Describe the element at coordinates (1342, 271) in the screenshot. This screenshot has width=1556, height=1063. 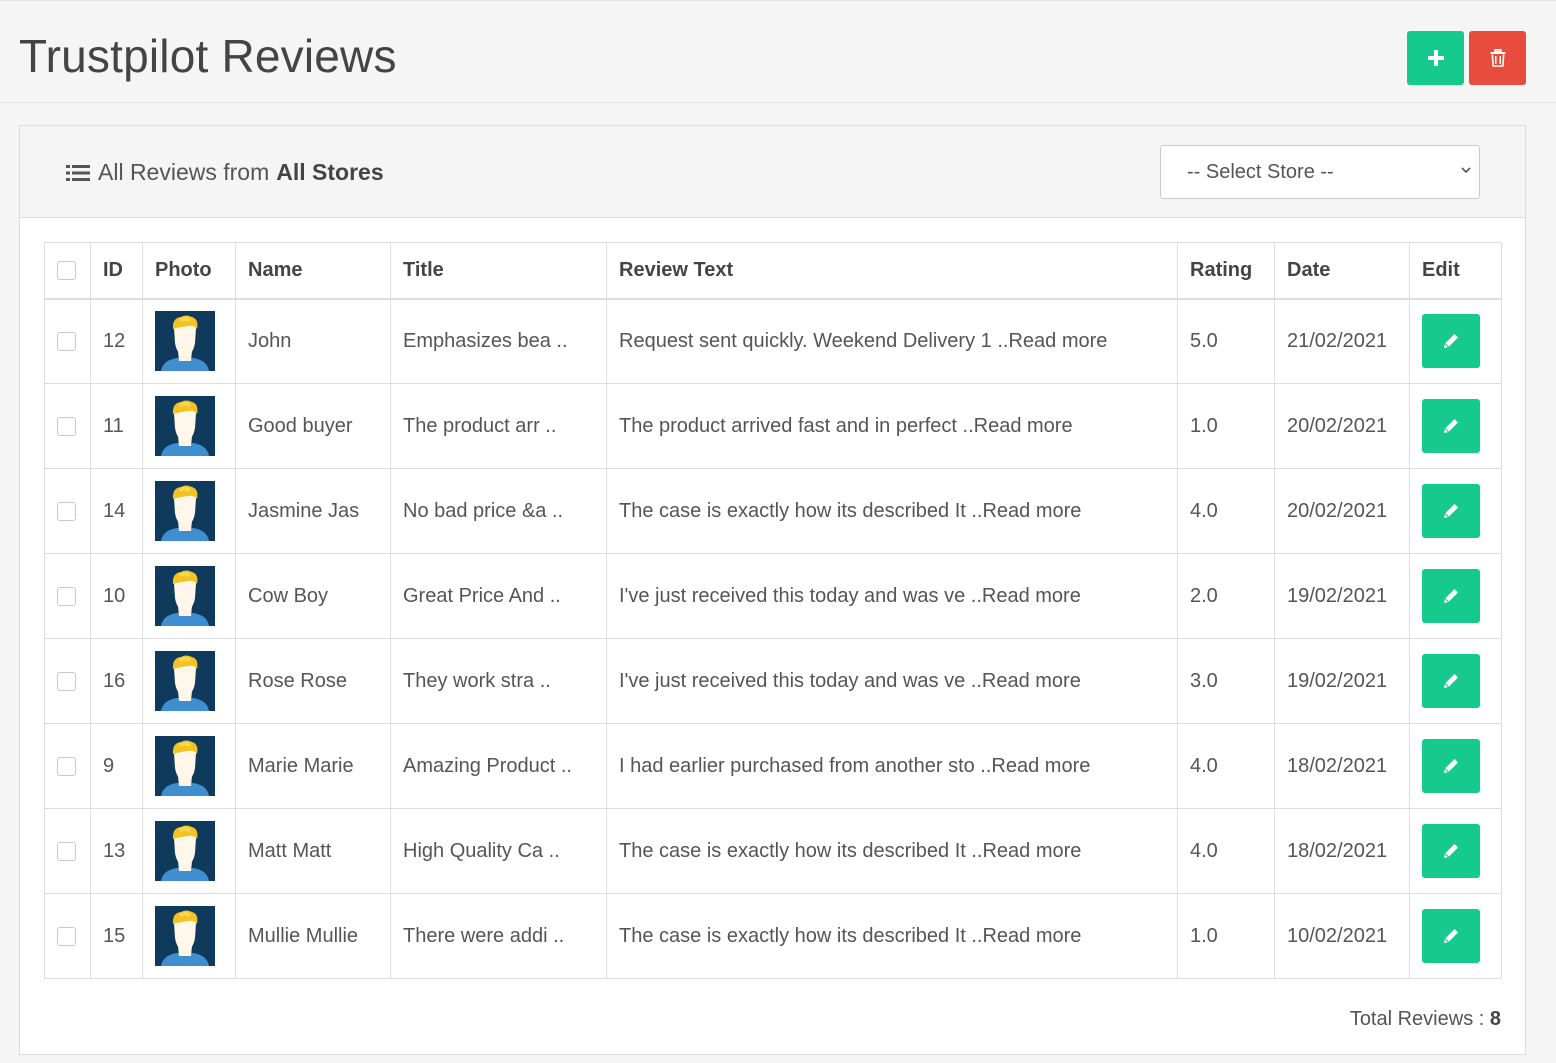
I see `col-date: Date` at that location.